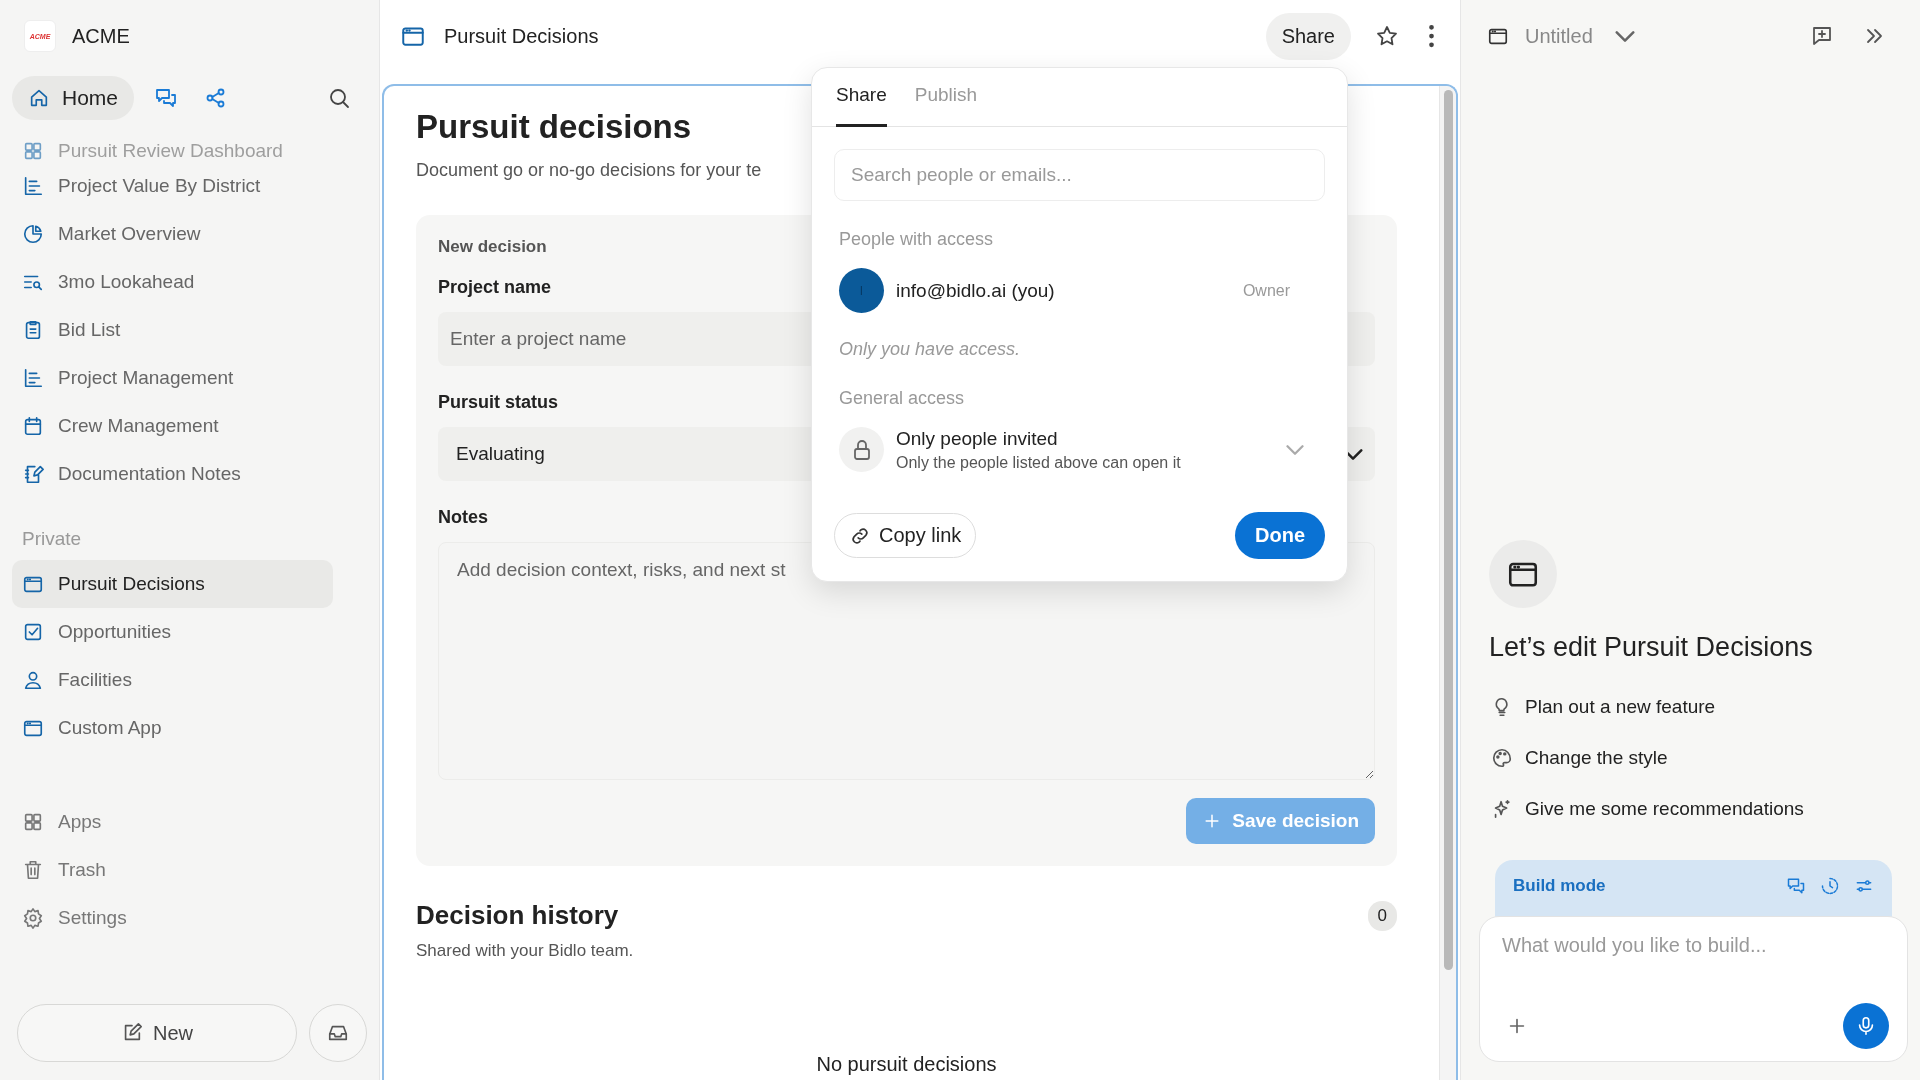 The image size is (1920, 1080). Describe the element at coordinates (905, 535) in the screenshot. I see `copy-link-button: Copy link` at that location.